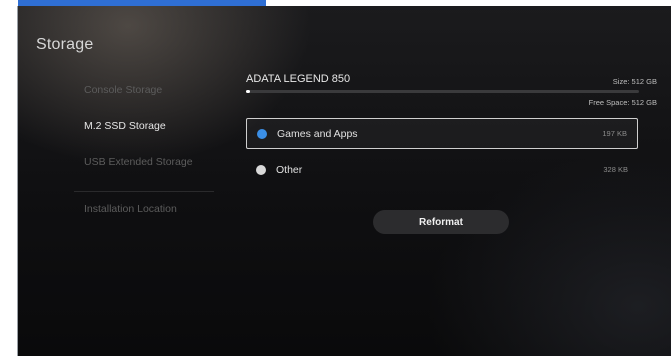 The image size is (671, 356). Describe the element at coordinates (634, 81) in the screenshot. I see `device-size: Size: 512 GB` at that location.